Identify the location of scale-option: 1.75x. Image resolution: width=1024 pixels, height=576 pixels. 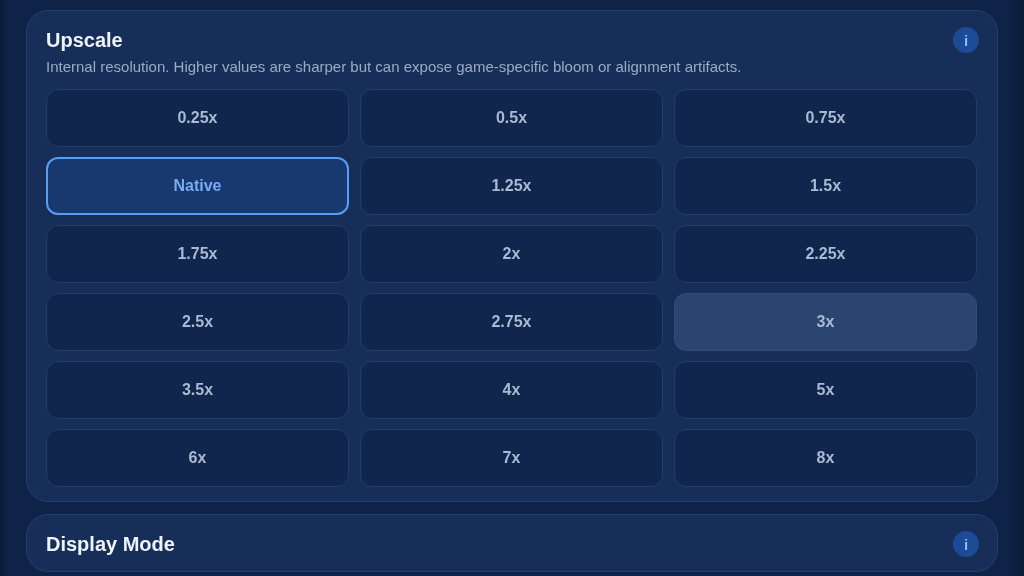
(197, 254).